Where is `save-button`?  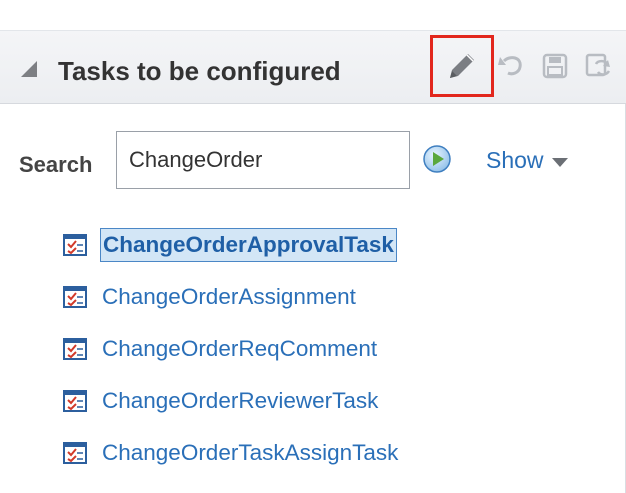 save-button is located at coordinates (555, 68).